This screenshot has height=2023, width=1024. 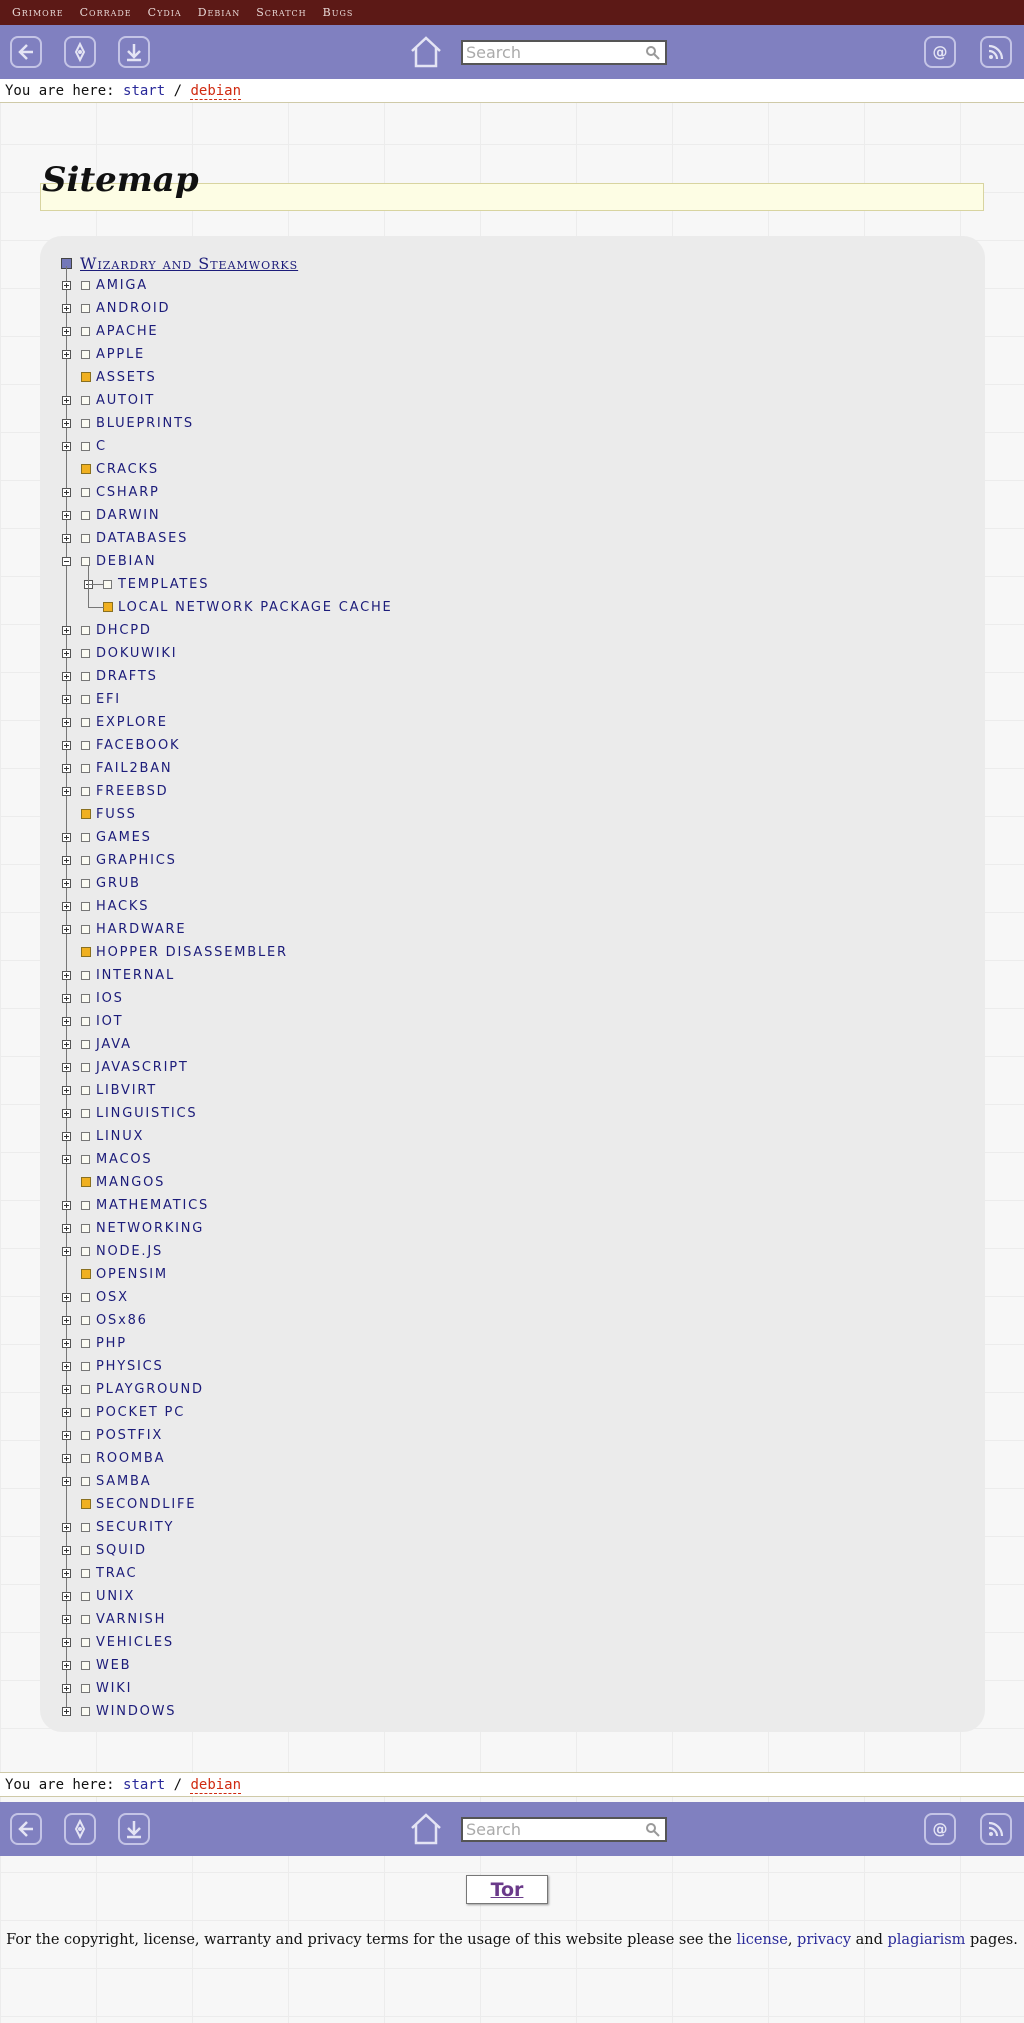 What do you see at coordinates (189, 263) in the screenshot?
I see `tree-root-link: Wizardry and Steamworks` at bounding box center [189, 263].